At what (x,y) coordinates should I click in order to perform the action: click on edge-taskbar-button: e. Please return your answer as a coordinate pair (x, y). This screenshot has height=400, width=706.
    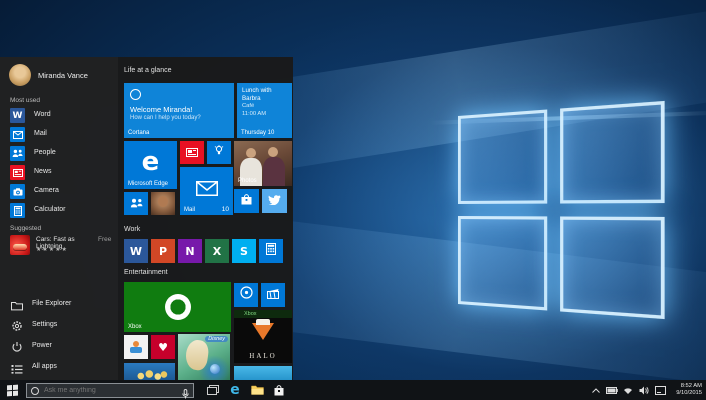
    Looking at the image, I should click on (235, 390).